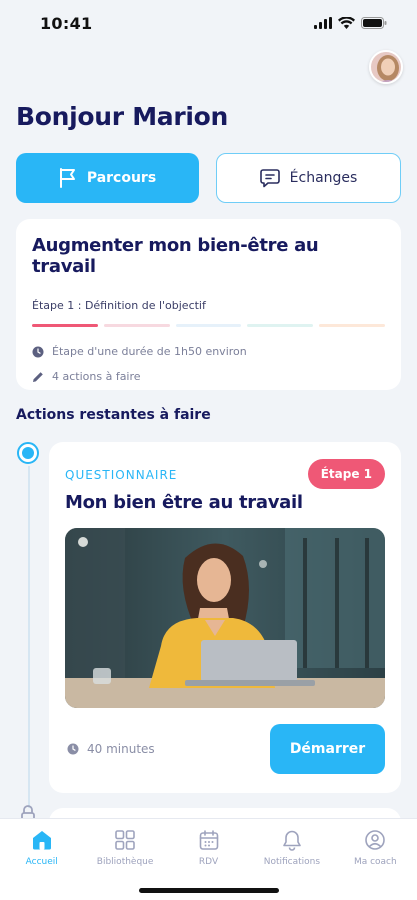 The width and height of the screenshot is (417, 900). Describe the element at coordinates (208, 862) in the screenshot. I see `nav-label-rdv: RDV` at that location.